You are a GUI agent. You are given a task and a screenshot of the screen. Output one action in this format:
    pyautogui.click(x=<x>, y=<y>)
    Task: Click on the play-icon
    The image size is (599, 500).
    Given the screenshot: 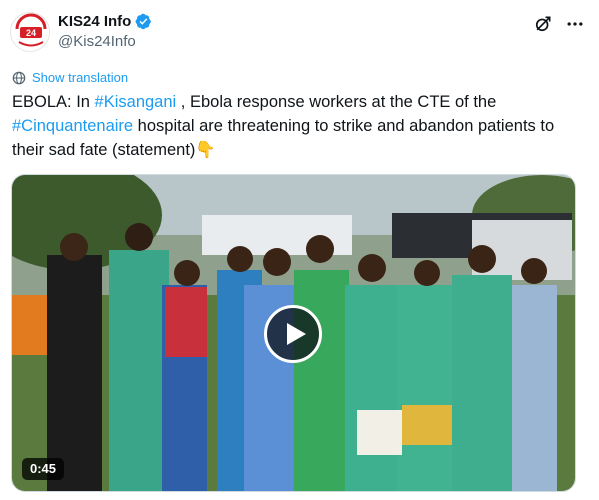 What is the action you would take?
    pyautogui.click(x=296, y=334)
    